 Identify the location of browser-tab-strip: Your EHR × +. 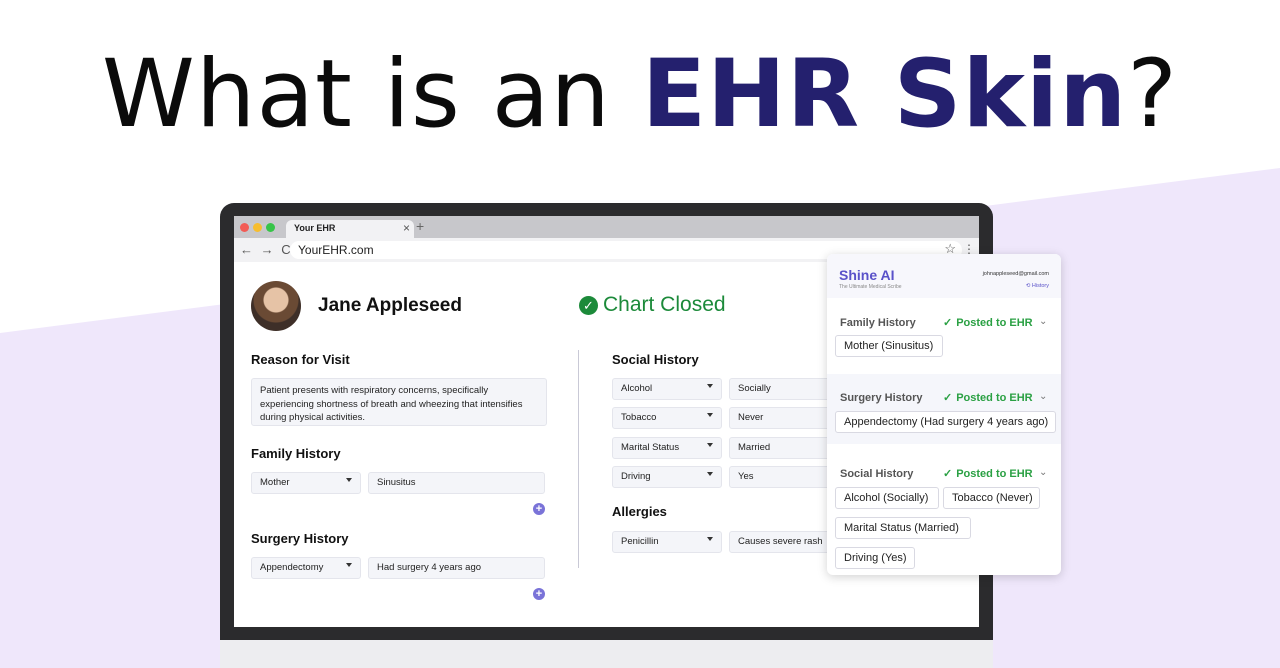
(606, 227).